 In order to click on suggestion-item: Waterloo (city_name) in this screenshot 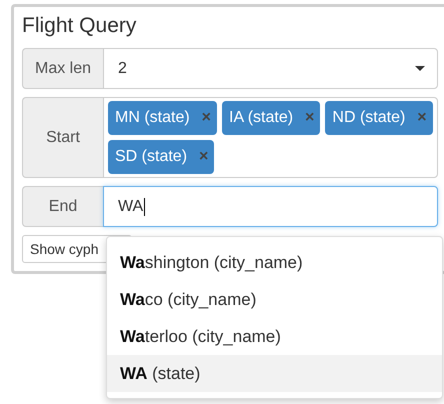, I will do `click(274, 336)`.